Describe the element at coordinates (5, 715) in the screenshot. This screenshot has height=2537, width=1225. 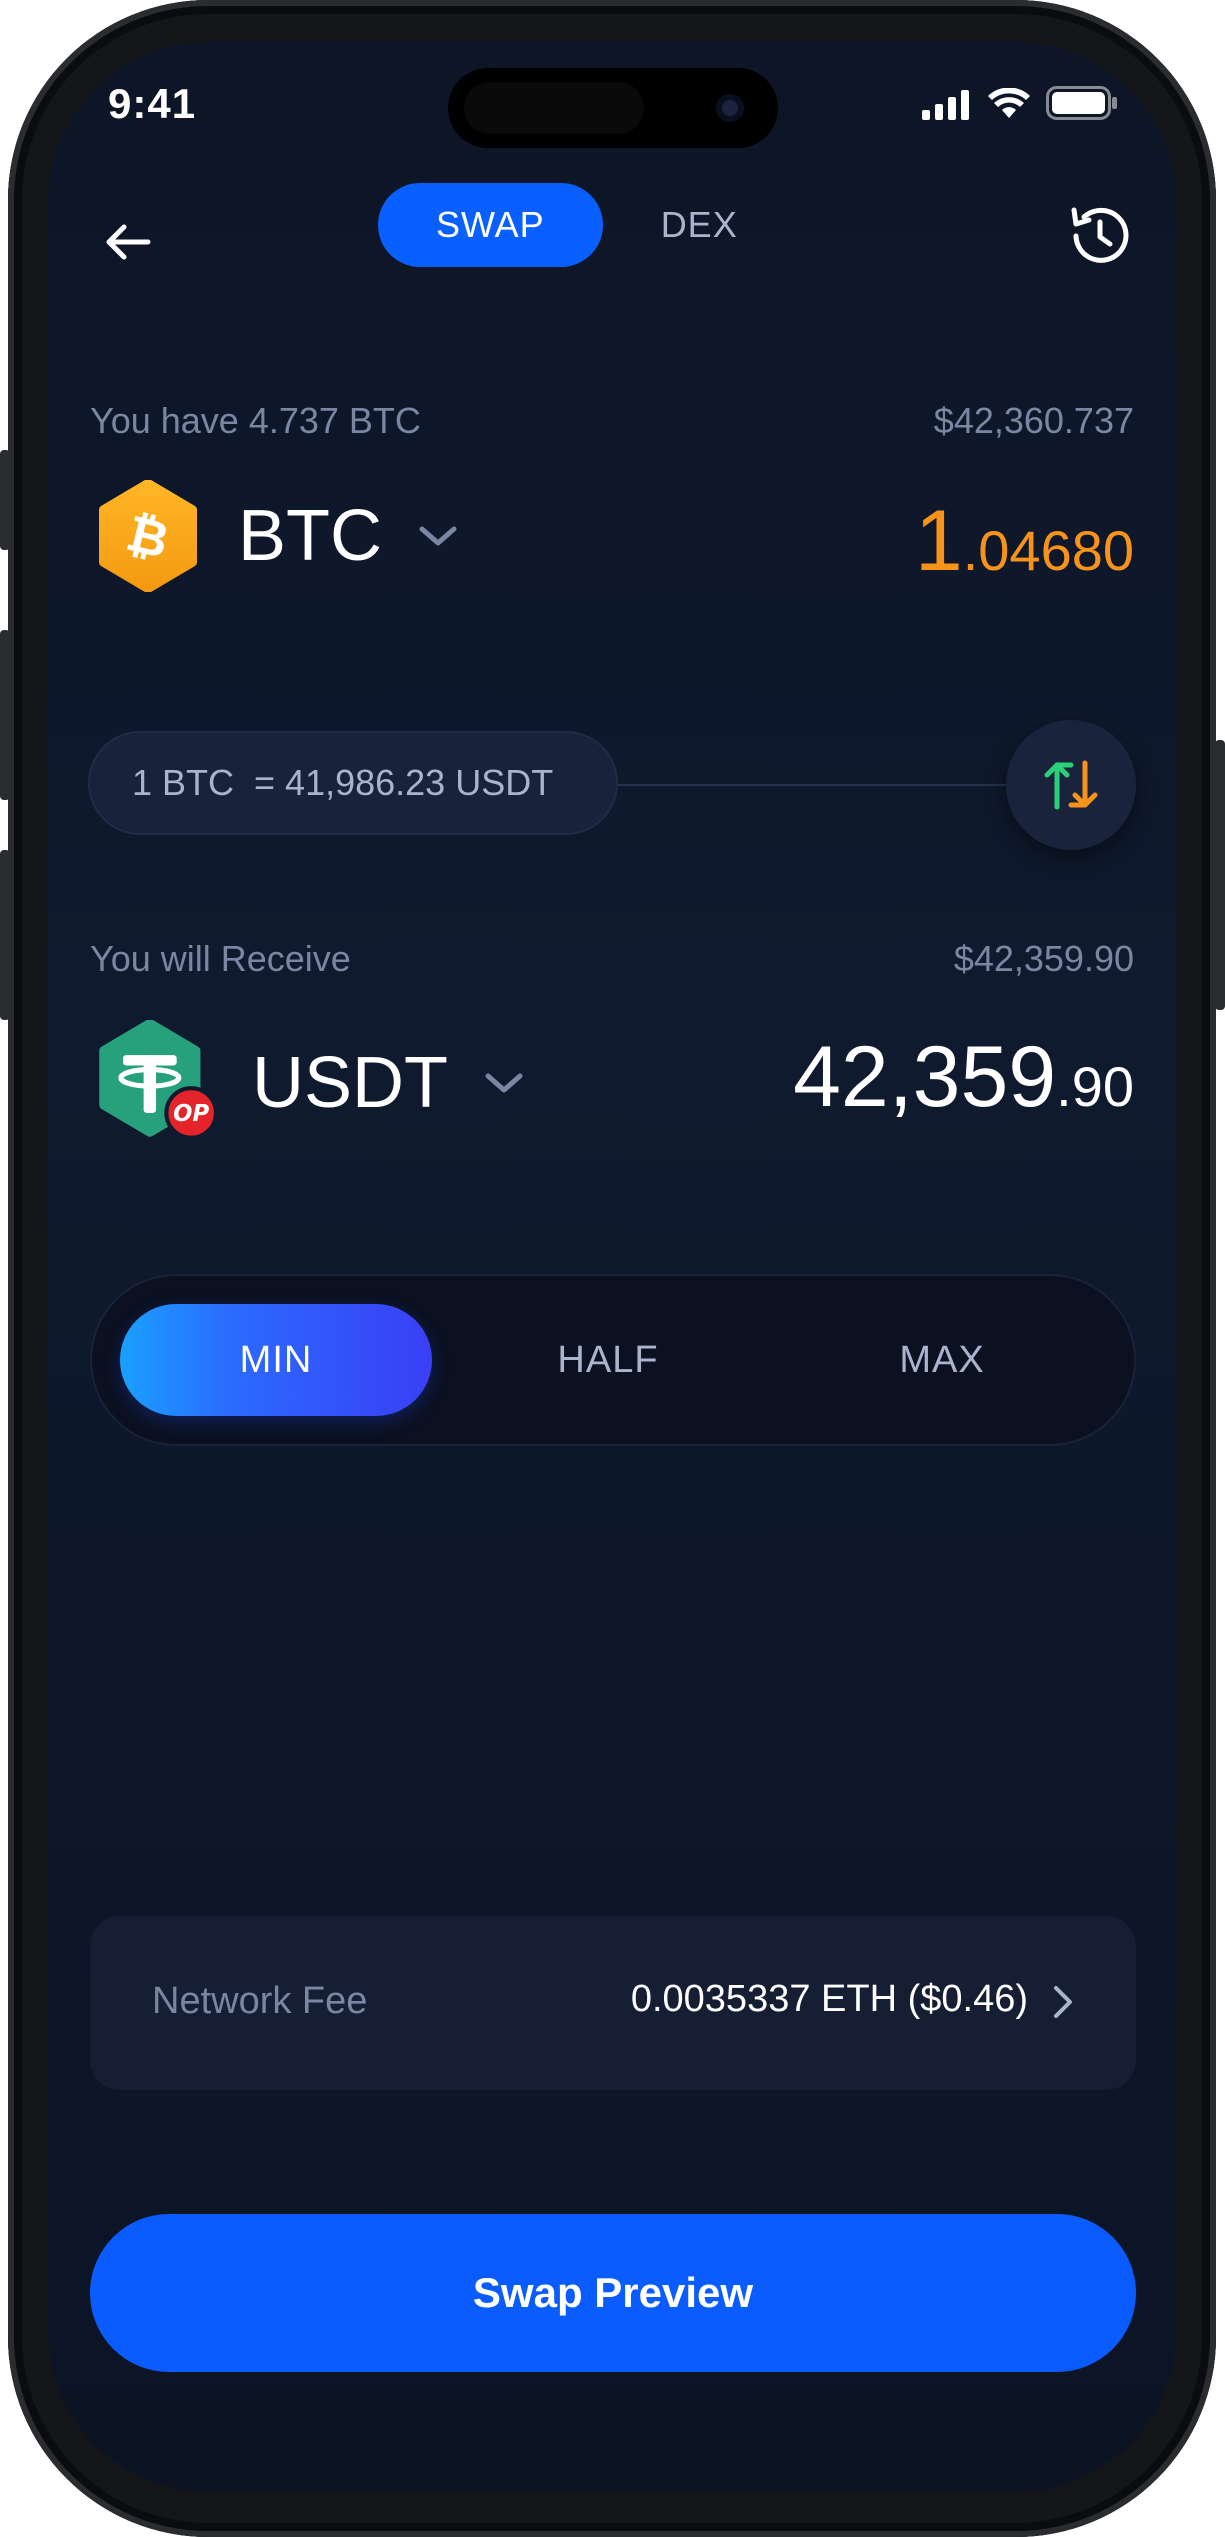
I see `volume-up-button` at that location.